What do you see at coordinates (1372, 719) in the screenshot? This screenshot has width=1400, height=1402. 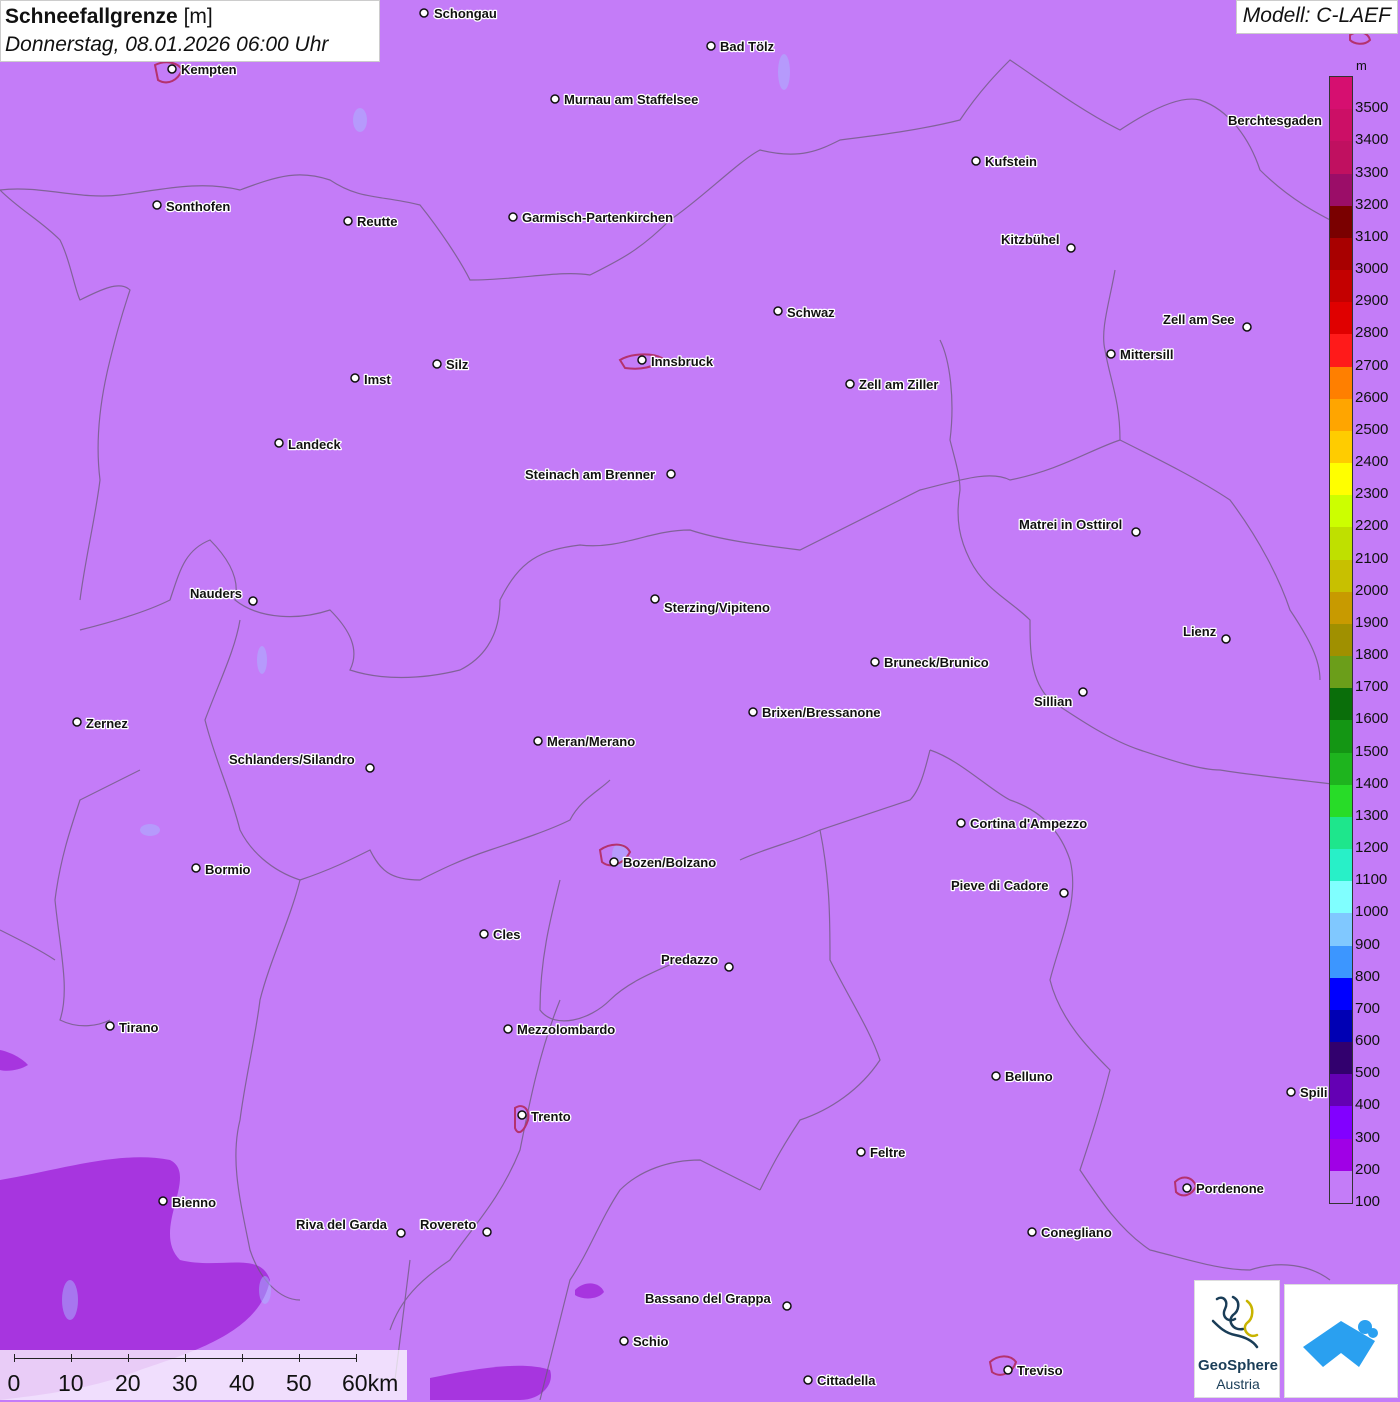 I see `legend-label: 1600` at bounding box center [1372, 719].